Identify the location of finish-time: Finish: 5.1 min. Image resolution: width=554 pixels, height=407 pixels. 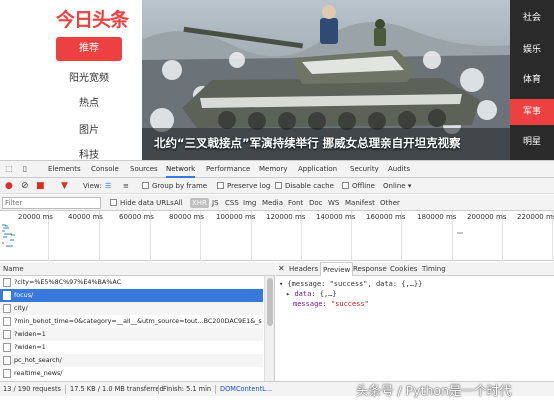
(187, 389).